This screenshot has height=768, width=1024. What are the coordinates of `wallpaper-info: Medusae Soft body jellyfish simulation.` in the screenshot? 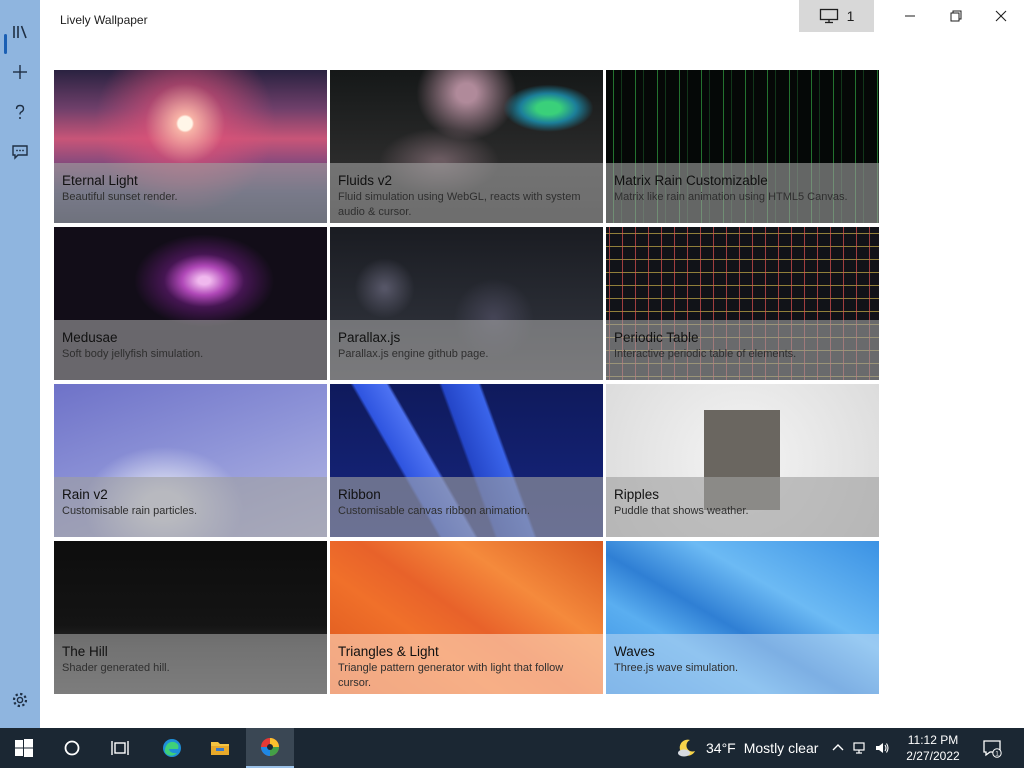 It's located at (190, 350).